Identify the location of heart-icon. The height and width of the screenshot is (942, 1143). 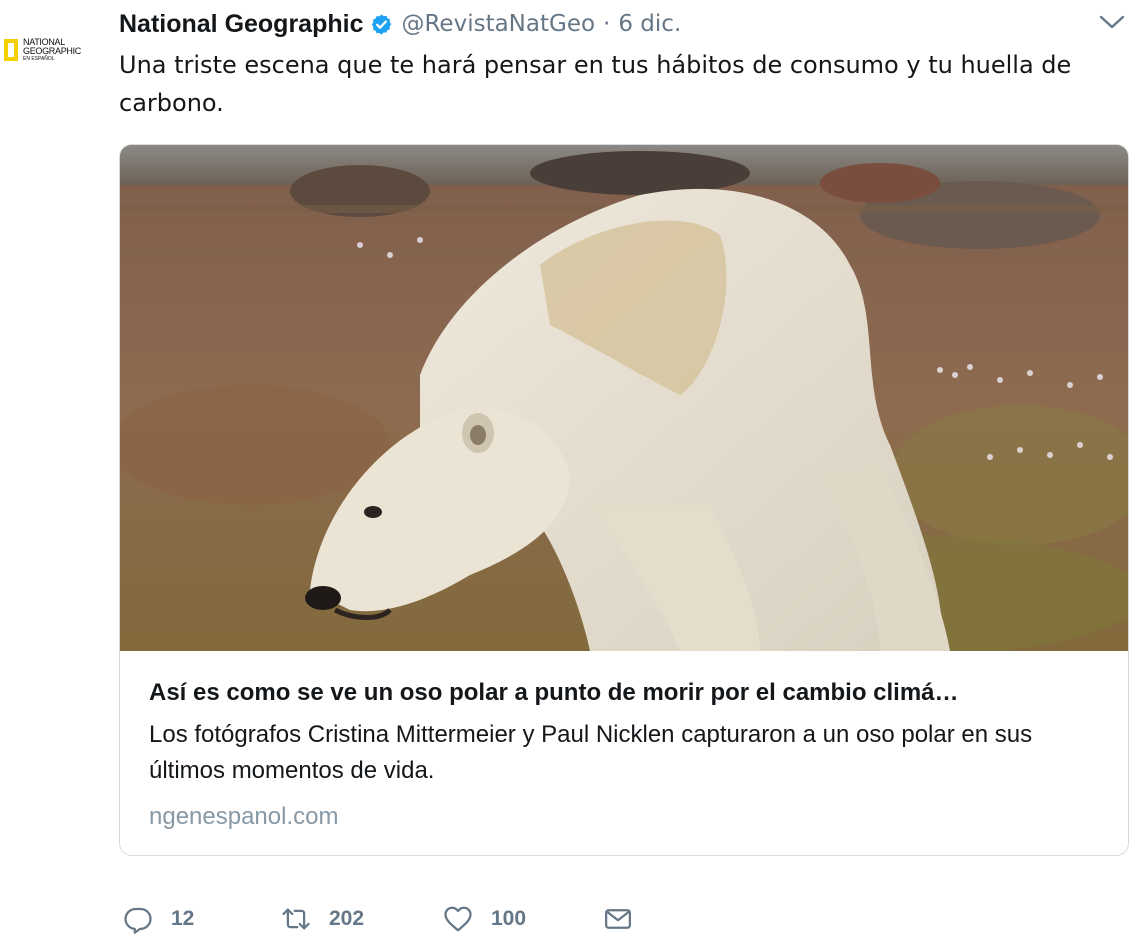
(458, 919).